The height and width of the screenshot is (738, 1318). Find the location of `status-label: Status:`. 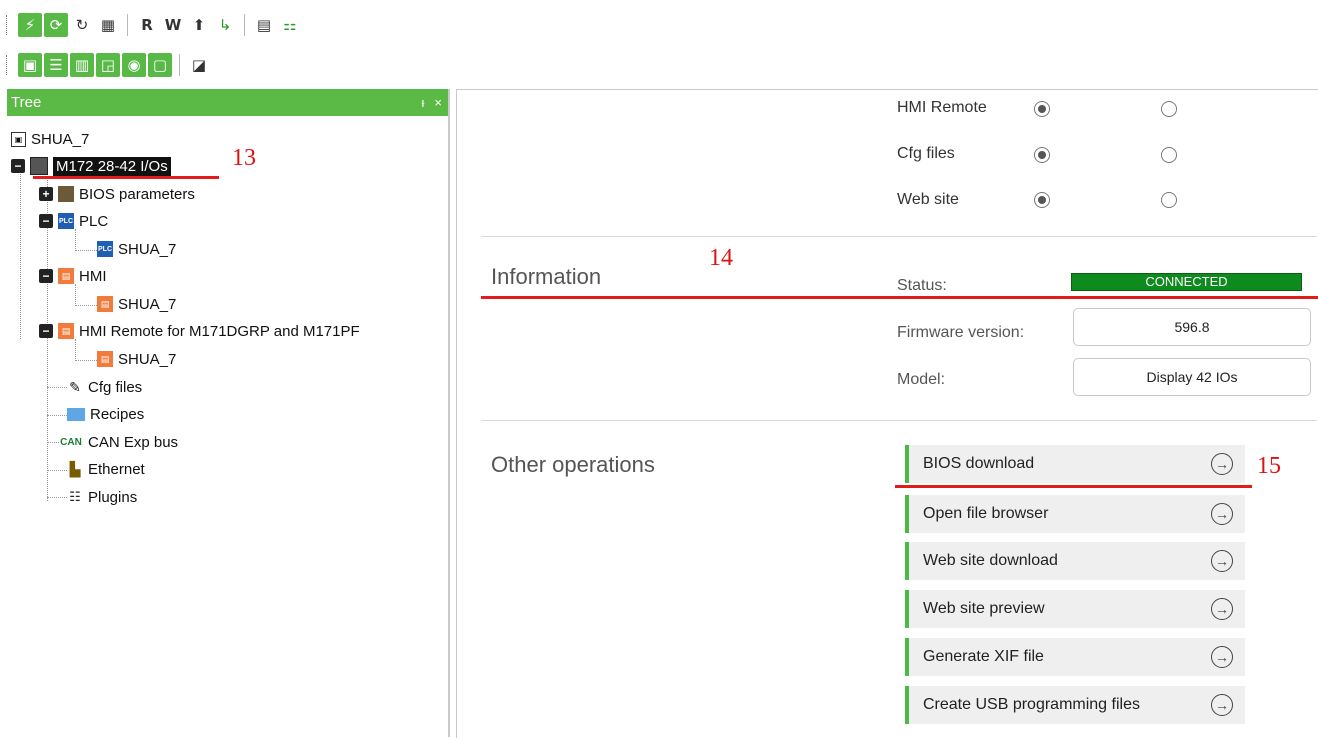

status-label: Status: is located at coordinates (922, 285).